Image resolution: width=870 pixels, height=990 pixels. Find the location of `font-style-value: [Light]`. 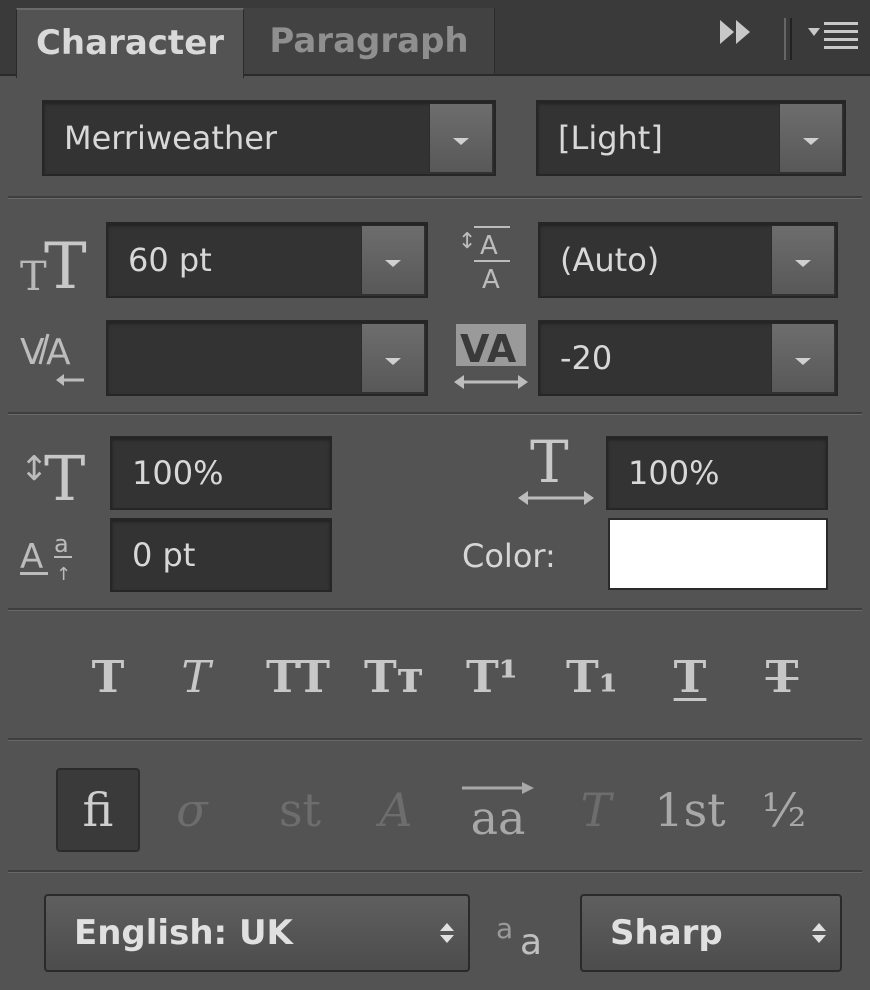

font-style-value: [Light] is located at coordinates (610, 138).